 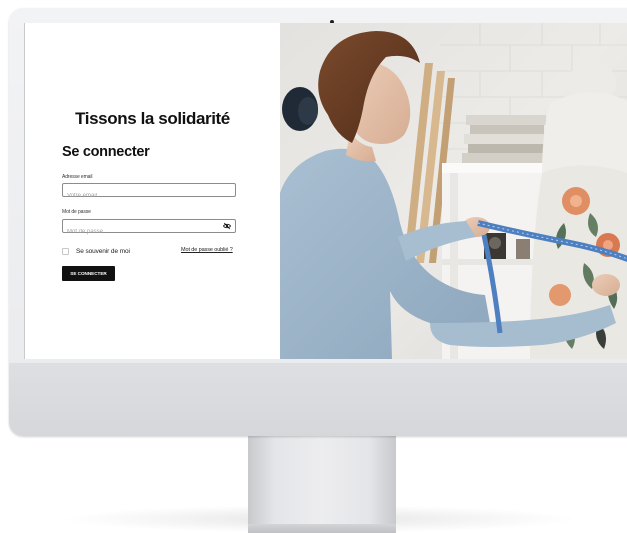 I want to click on email-field-box, so click(x=149, y=192).